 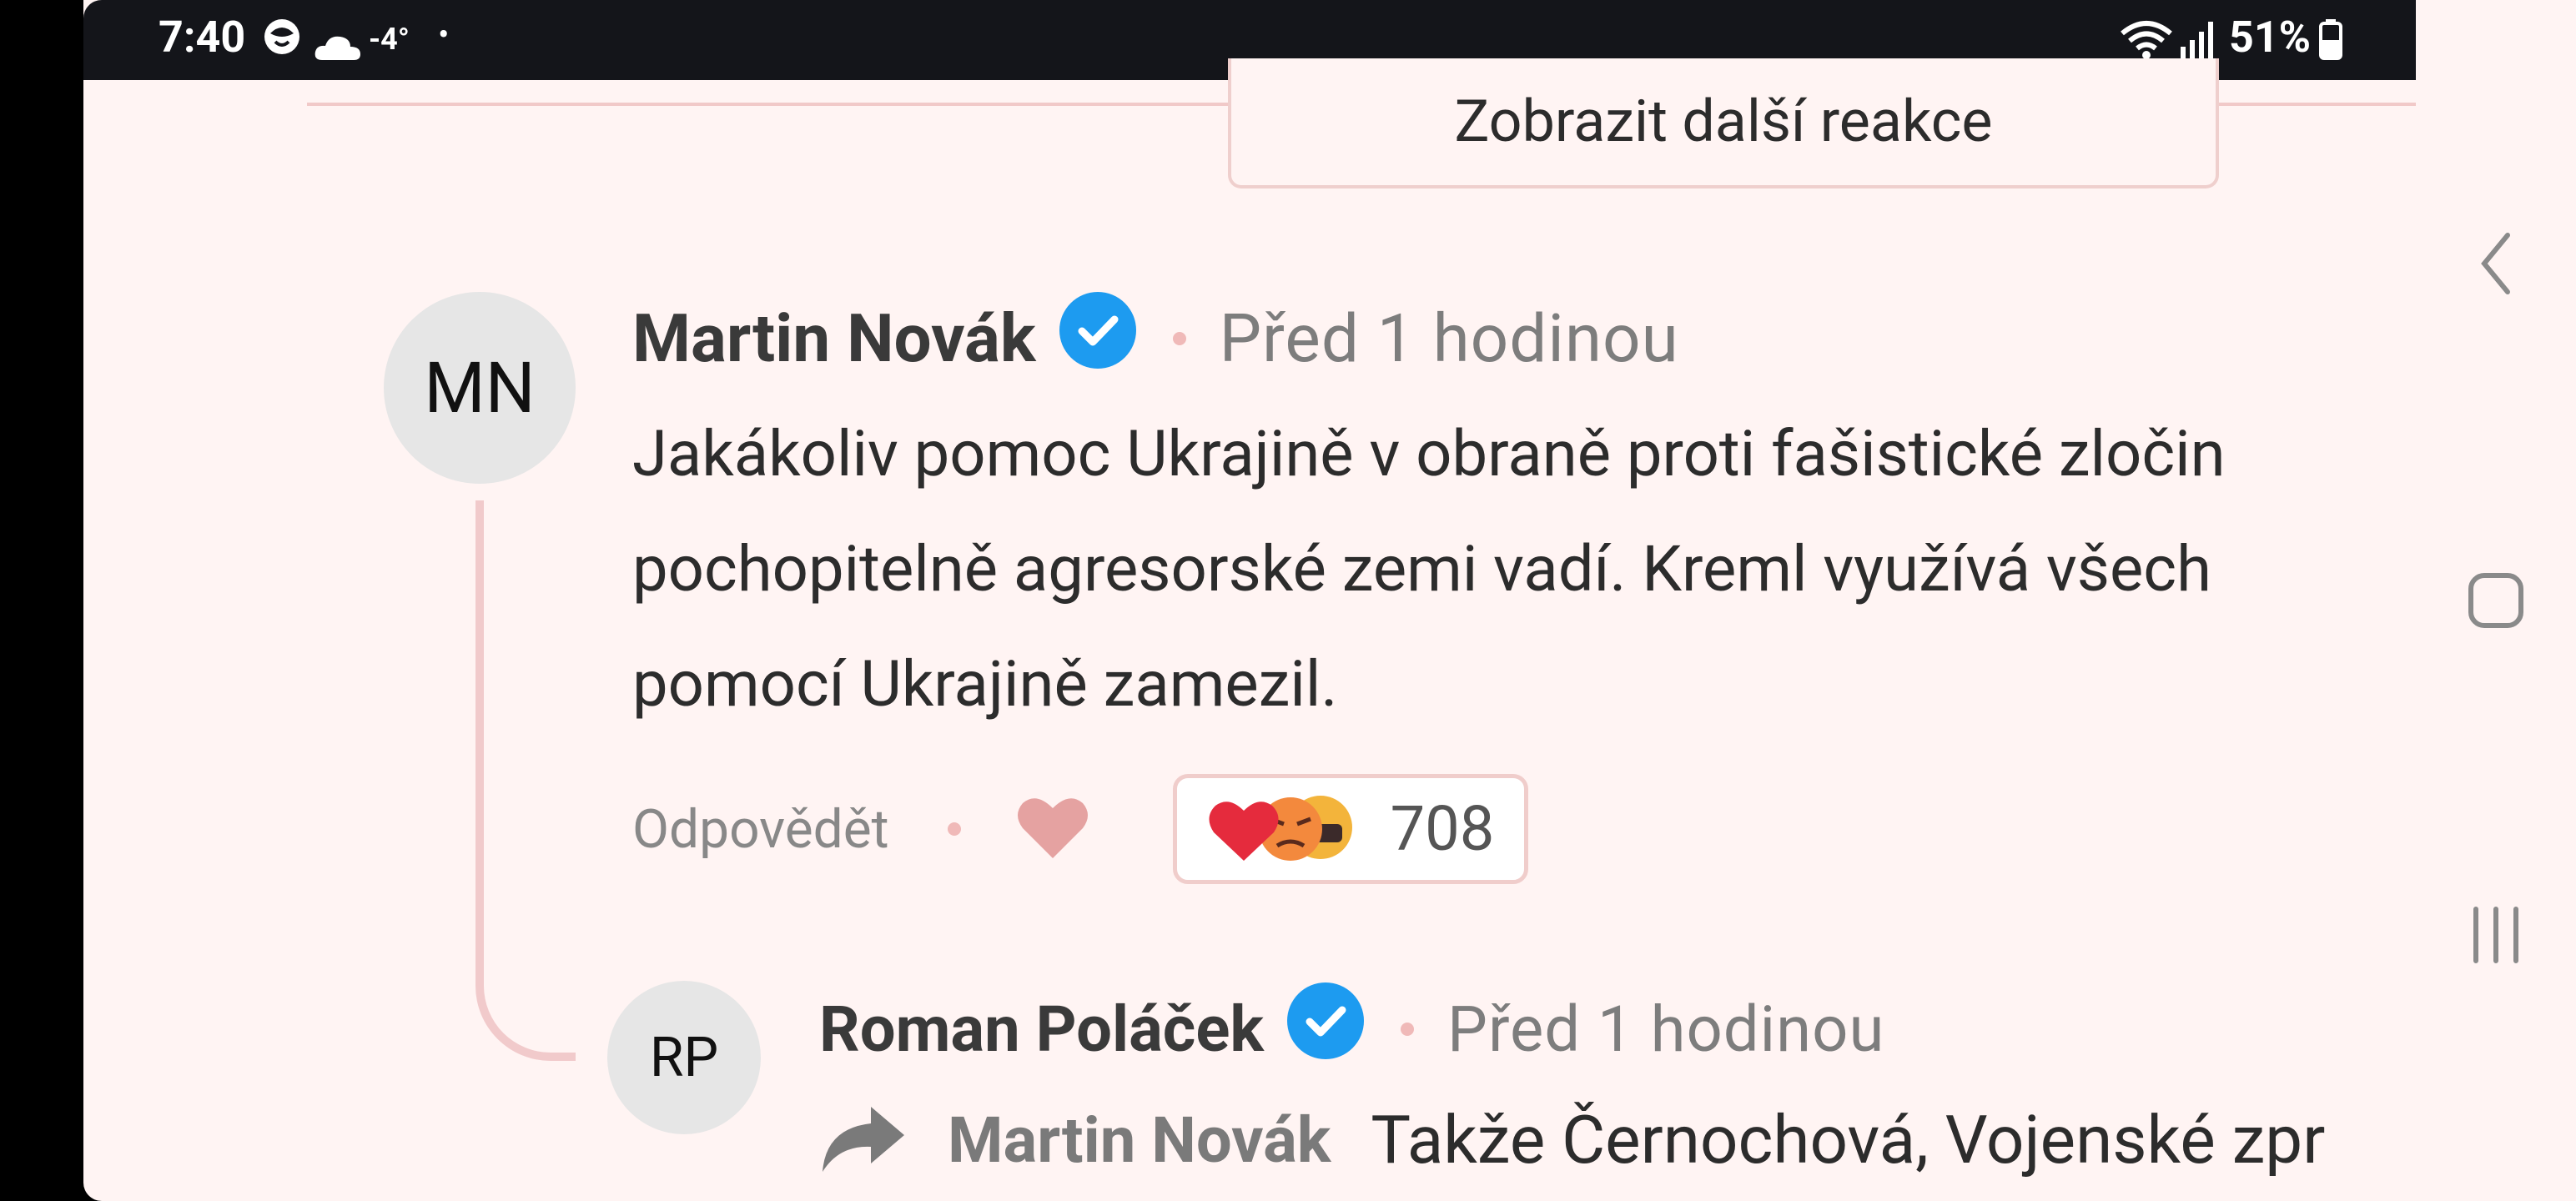 What do you see at coordinates (760, 830) in the screenshot?
I see `reply-button: Odpovědět` at bounding box center [760, 830].